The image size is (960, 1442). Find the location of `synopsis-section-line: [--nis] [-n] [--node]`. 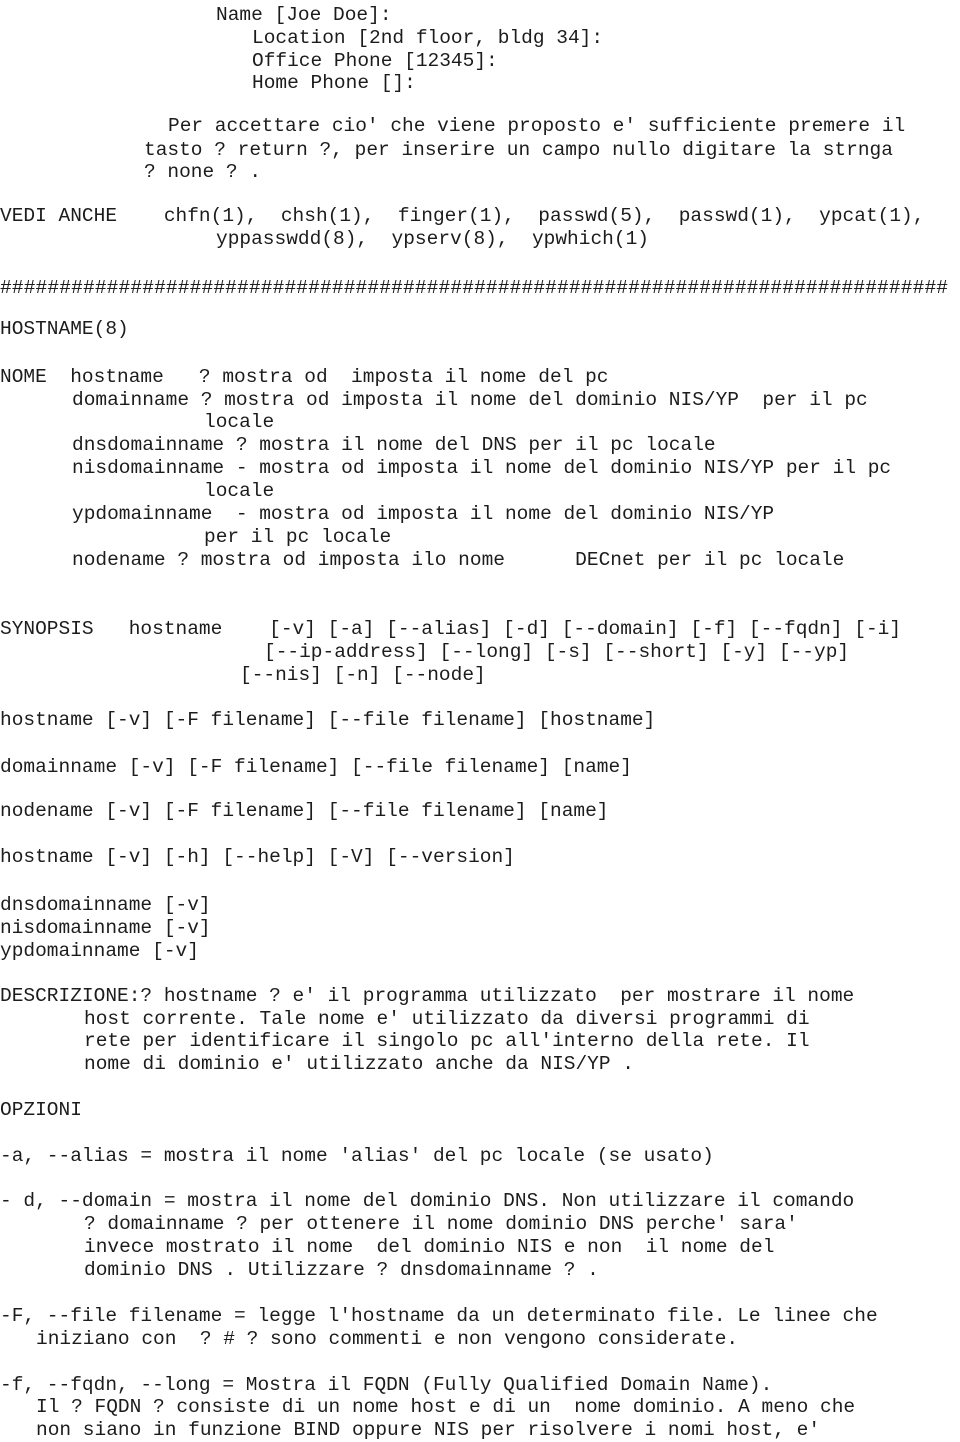

synopsis-section-line: [--nis] [-n] [--node] is located at coordinates (363, 675).